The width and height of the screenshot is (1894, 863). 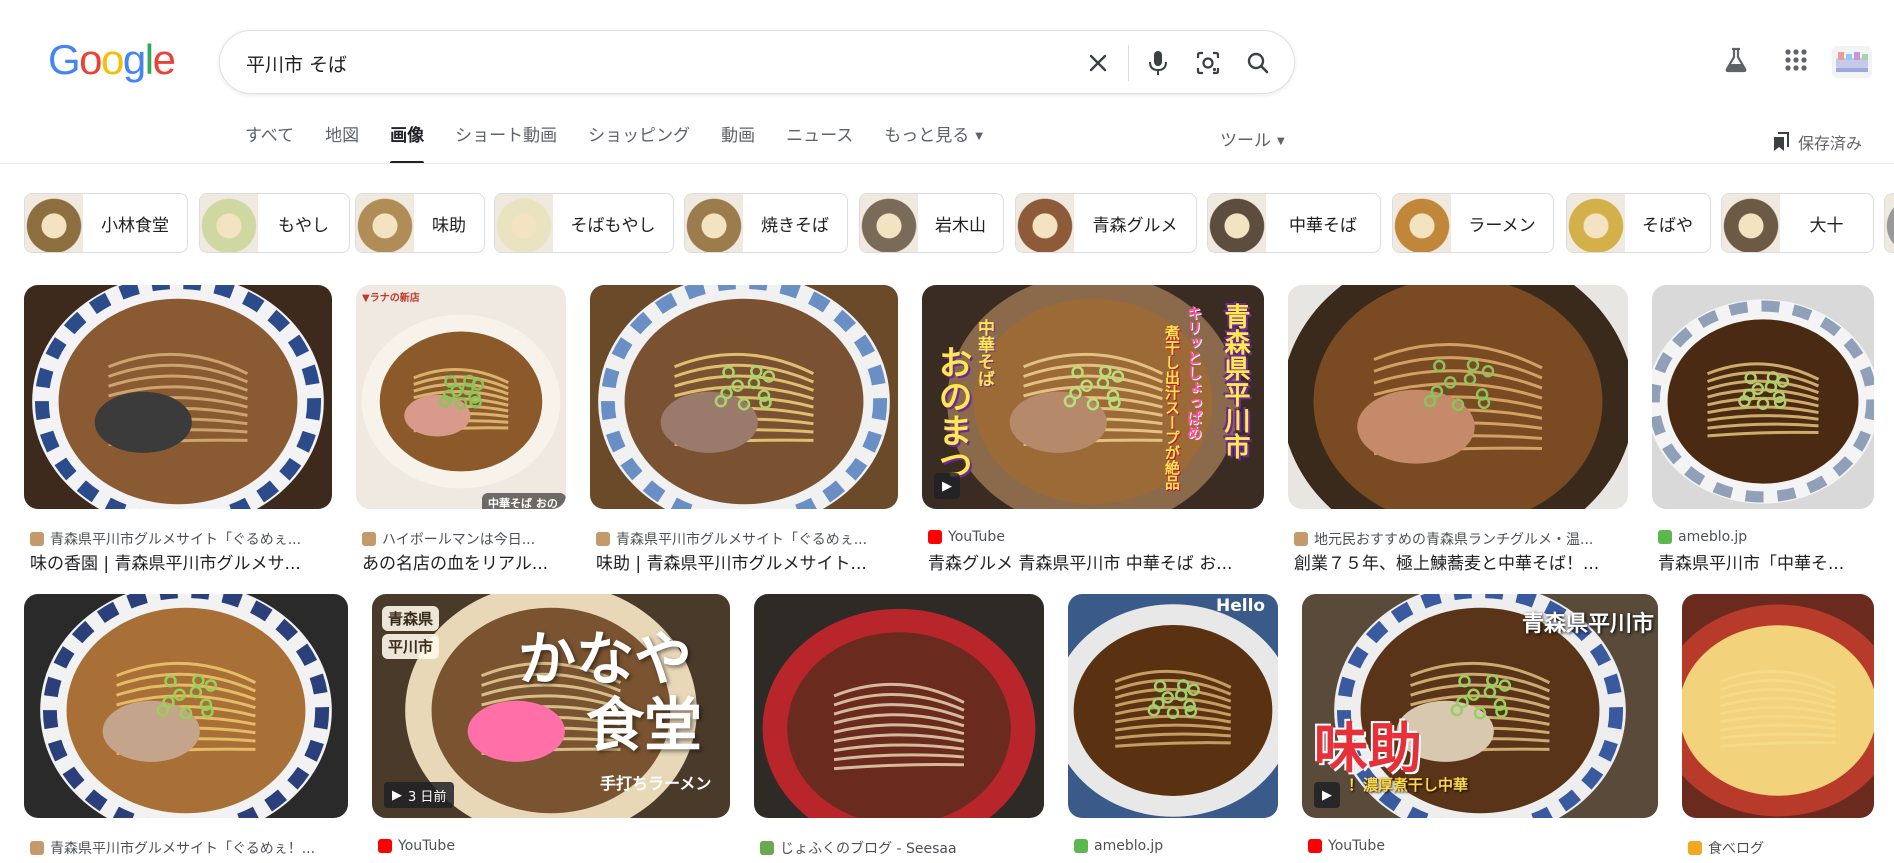 I want to click on apps-grid-icon, so click(x=1796, y=60).